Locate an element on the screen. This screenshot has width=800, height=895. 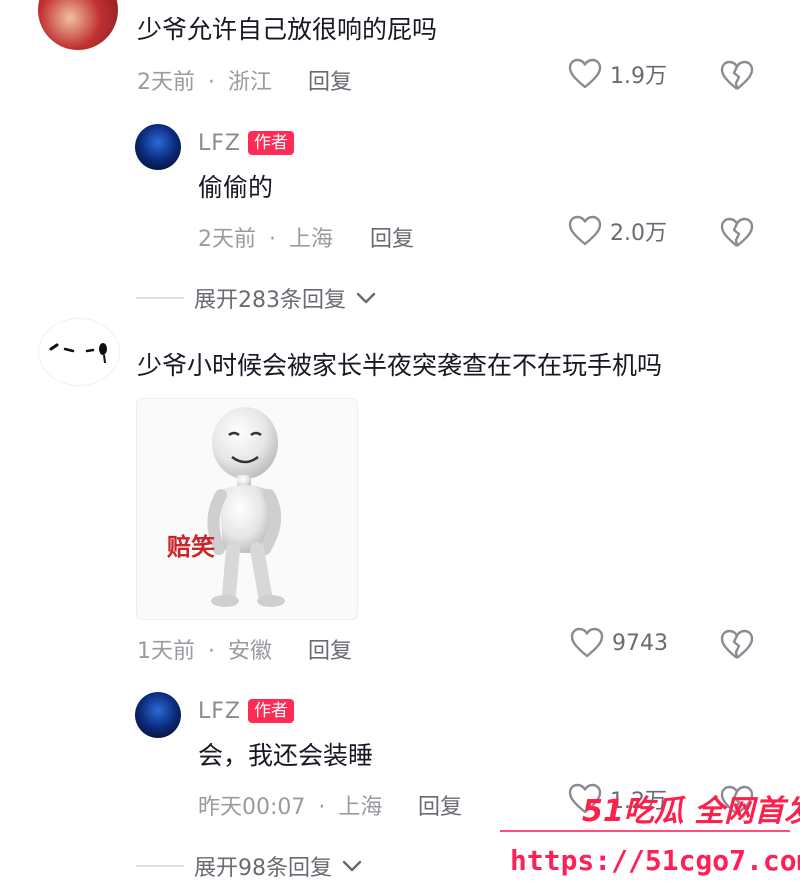
reply-time: 昨天00:07 is located at coordinates (252, 807).